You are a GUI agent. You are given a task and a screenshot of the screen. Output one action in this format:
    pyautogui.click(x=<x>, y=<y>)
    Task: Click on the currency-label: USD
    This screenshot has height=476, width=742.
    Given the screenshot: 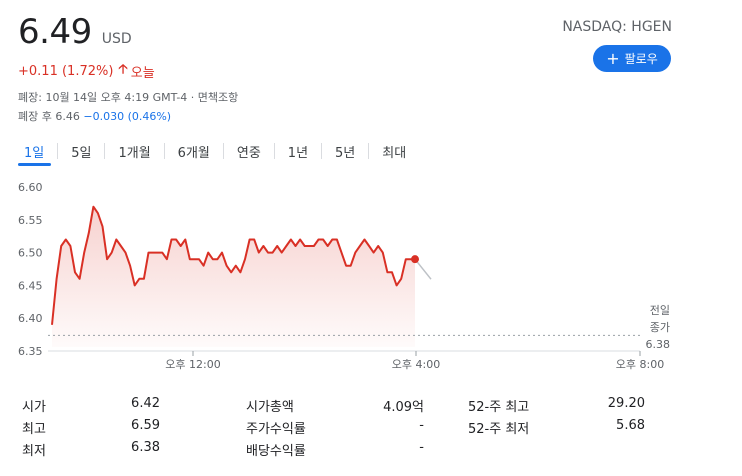 What is the action you would take?
    pyautogui.click(x=116, y=39)
    